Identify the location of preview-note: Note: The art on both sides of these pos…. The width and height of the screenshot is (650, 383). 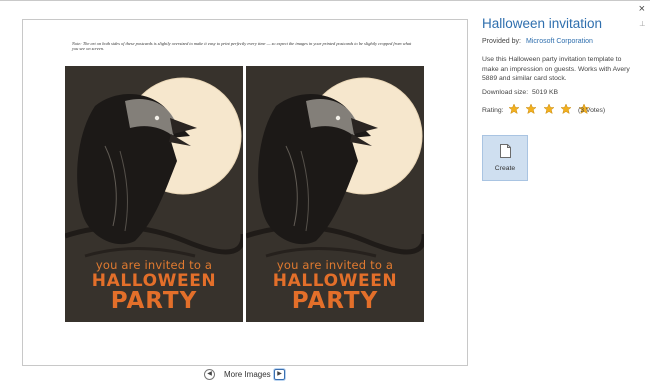
(242, 46).